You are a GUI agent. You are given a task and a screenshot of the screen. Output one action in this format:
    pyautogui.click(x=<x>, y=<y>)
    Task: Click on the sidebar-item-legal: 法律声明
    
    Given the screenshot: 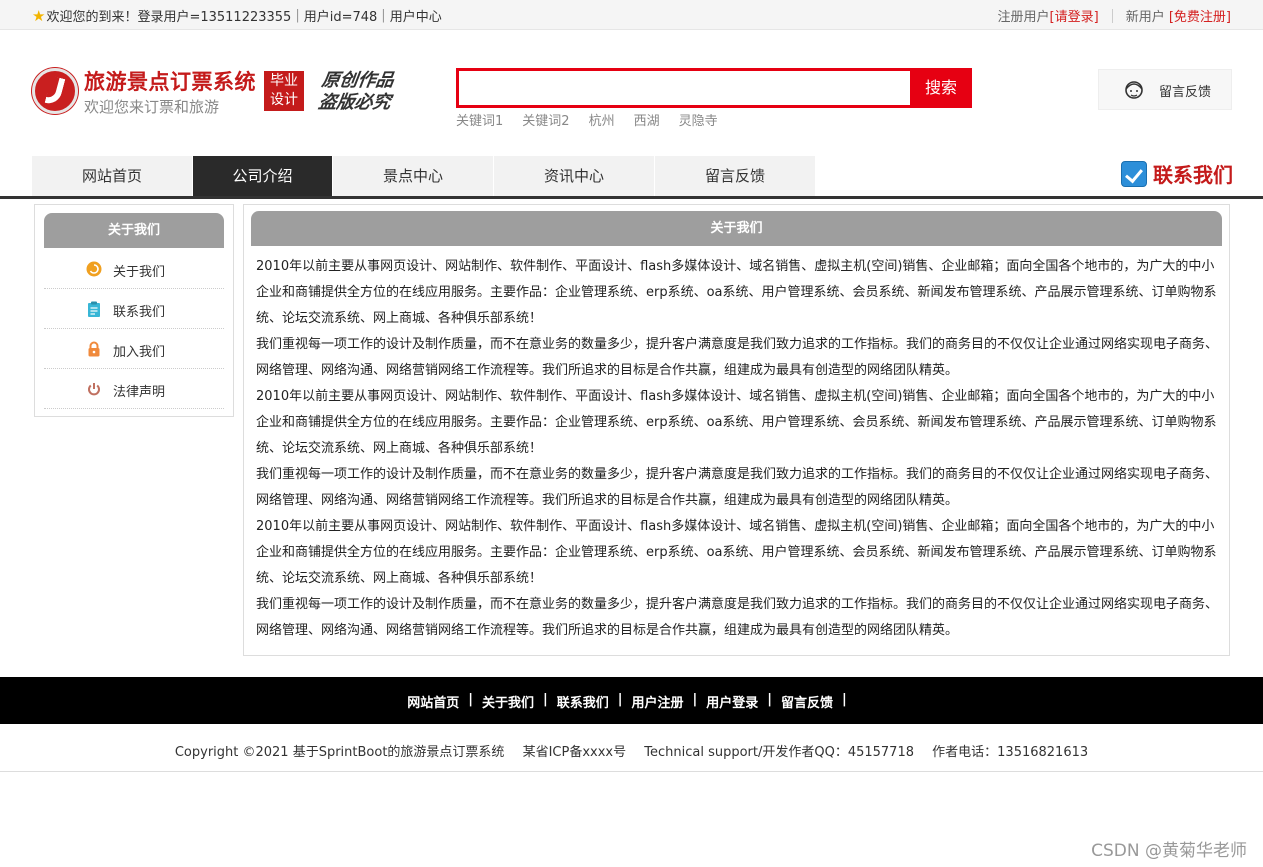 What is the action you would take?
    pyautogui.click(x=134, y=389)
    